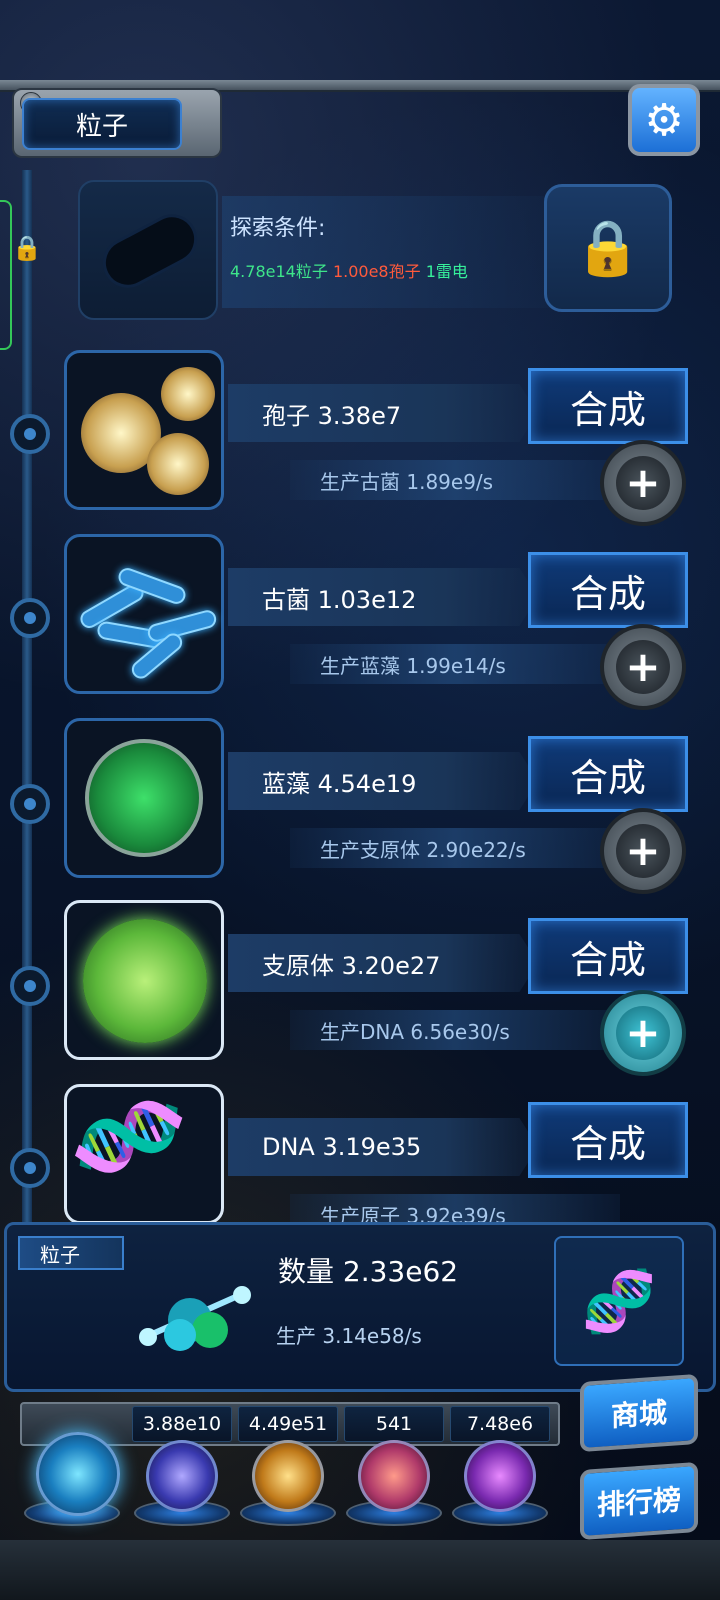 The width and height of the screenshot is (720, 1600). Describe the element at coordinates (383, 781) in the screenshot. I see `unit-name: 蓝藻 4.54e19` at that location.